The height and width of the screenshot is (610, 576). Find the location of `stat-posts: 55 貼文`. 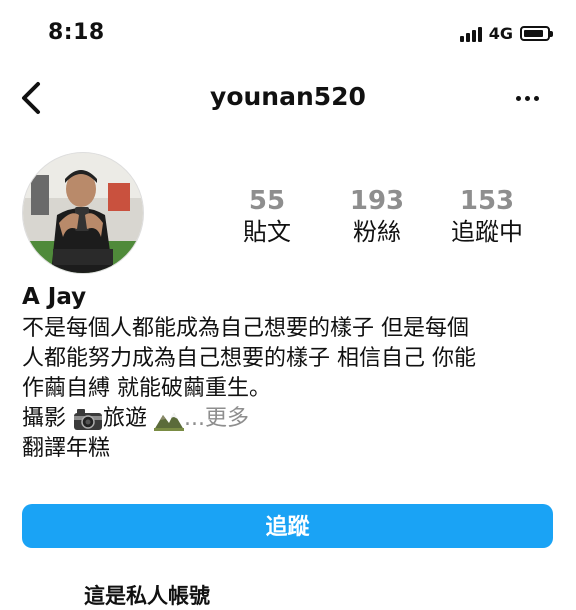

stat-posts: 55 貼文 is located at coordinates (267, 217).